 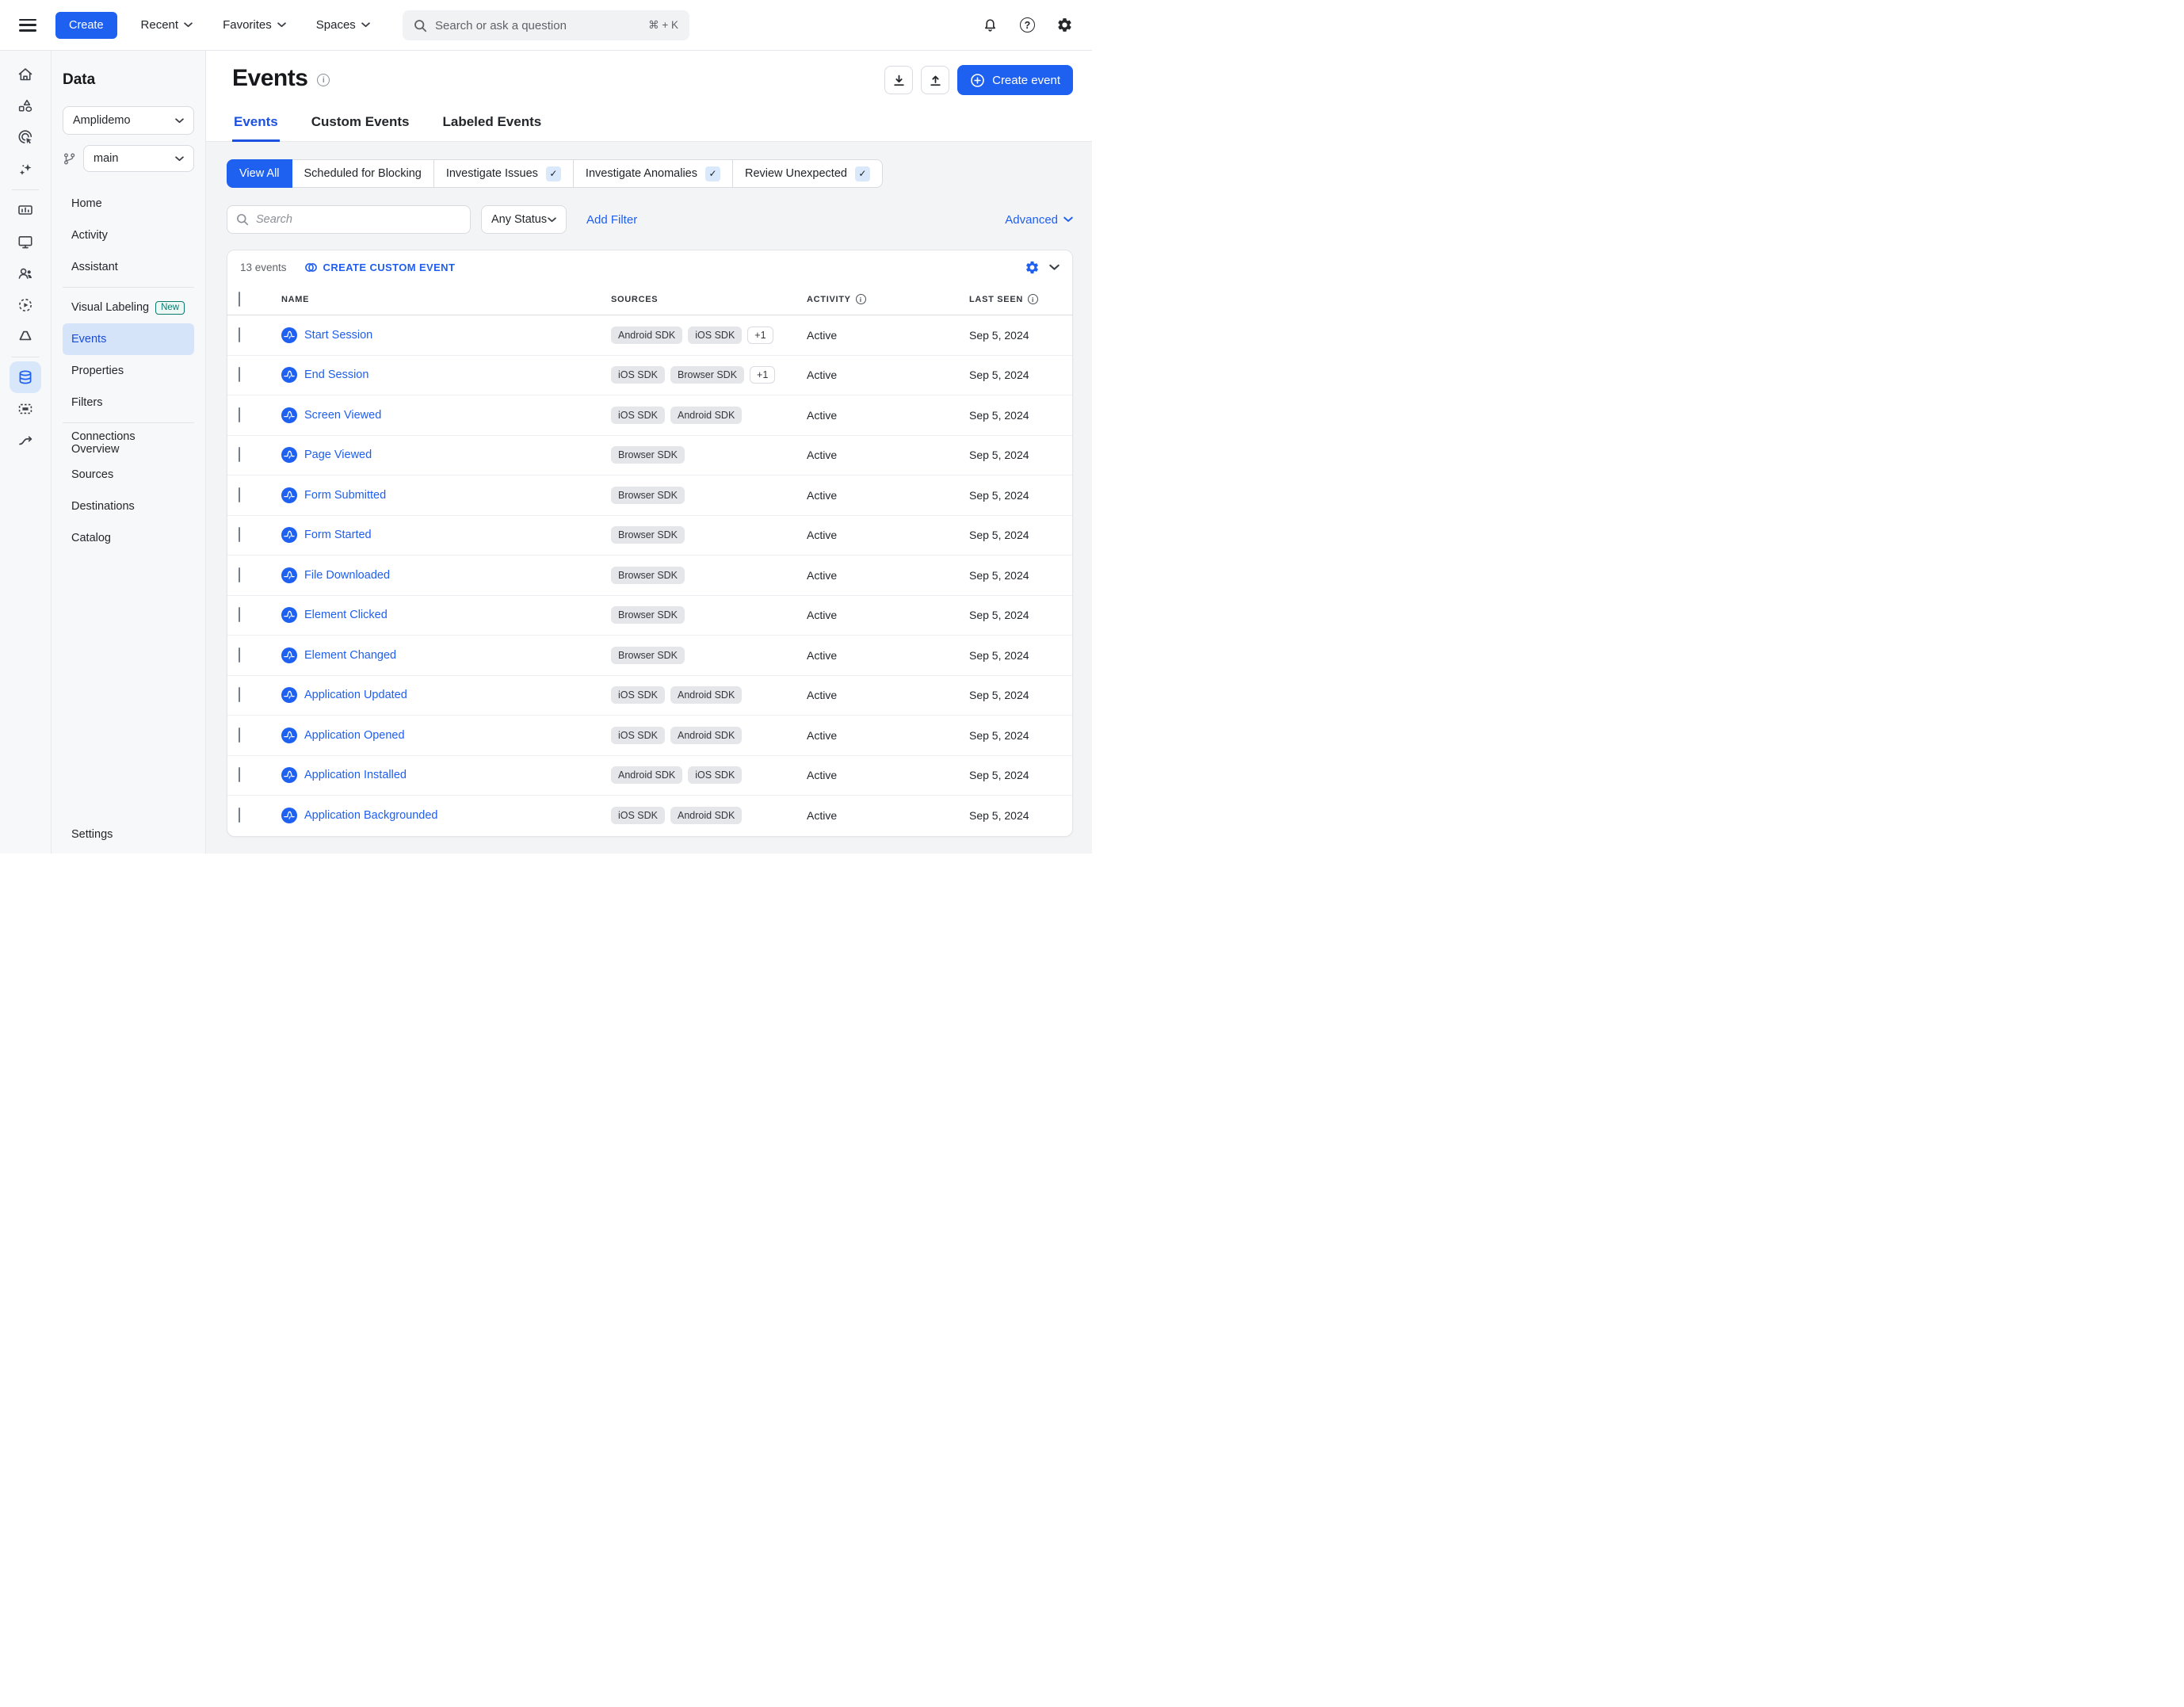 I want to click on objects-icon, so click(x=26, y=106).